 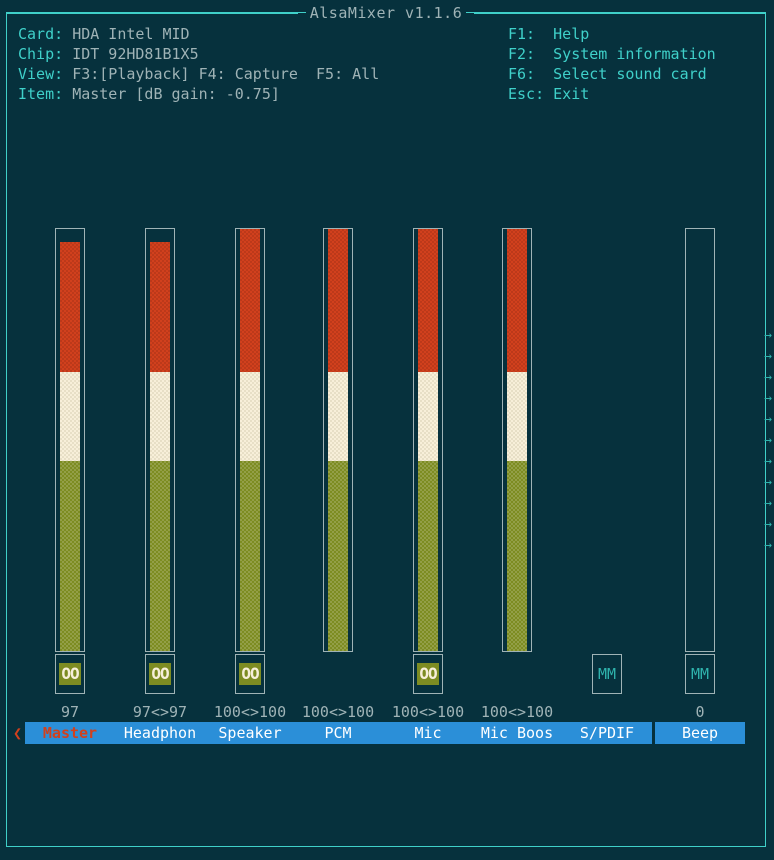 I want to click on mute-indicator-headphone: OO, so click(x=160, y=674).